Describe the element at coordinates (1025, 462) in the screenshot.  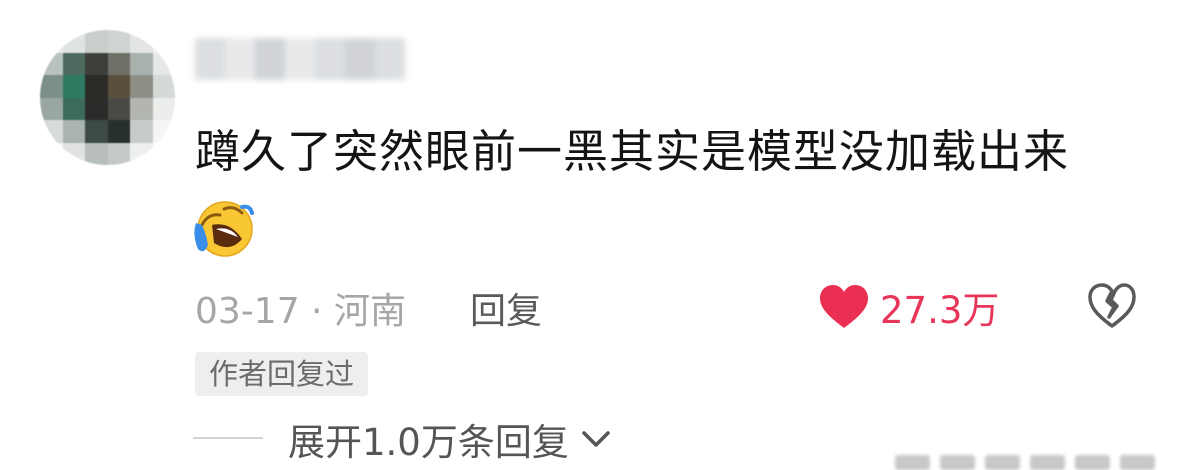
I see `watermark` at that location.